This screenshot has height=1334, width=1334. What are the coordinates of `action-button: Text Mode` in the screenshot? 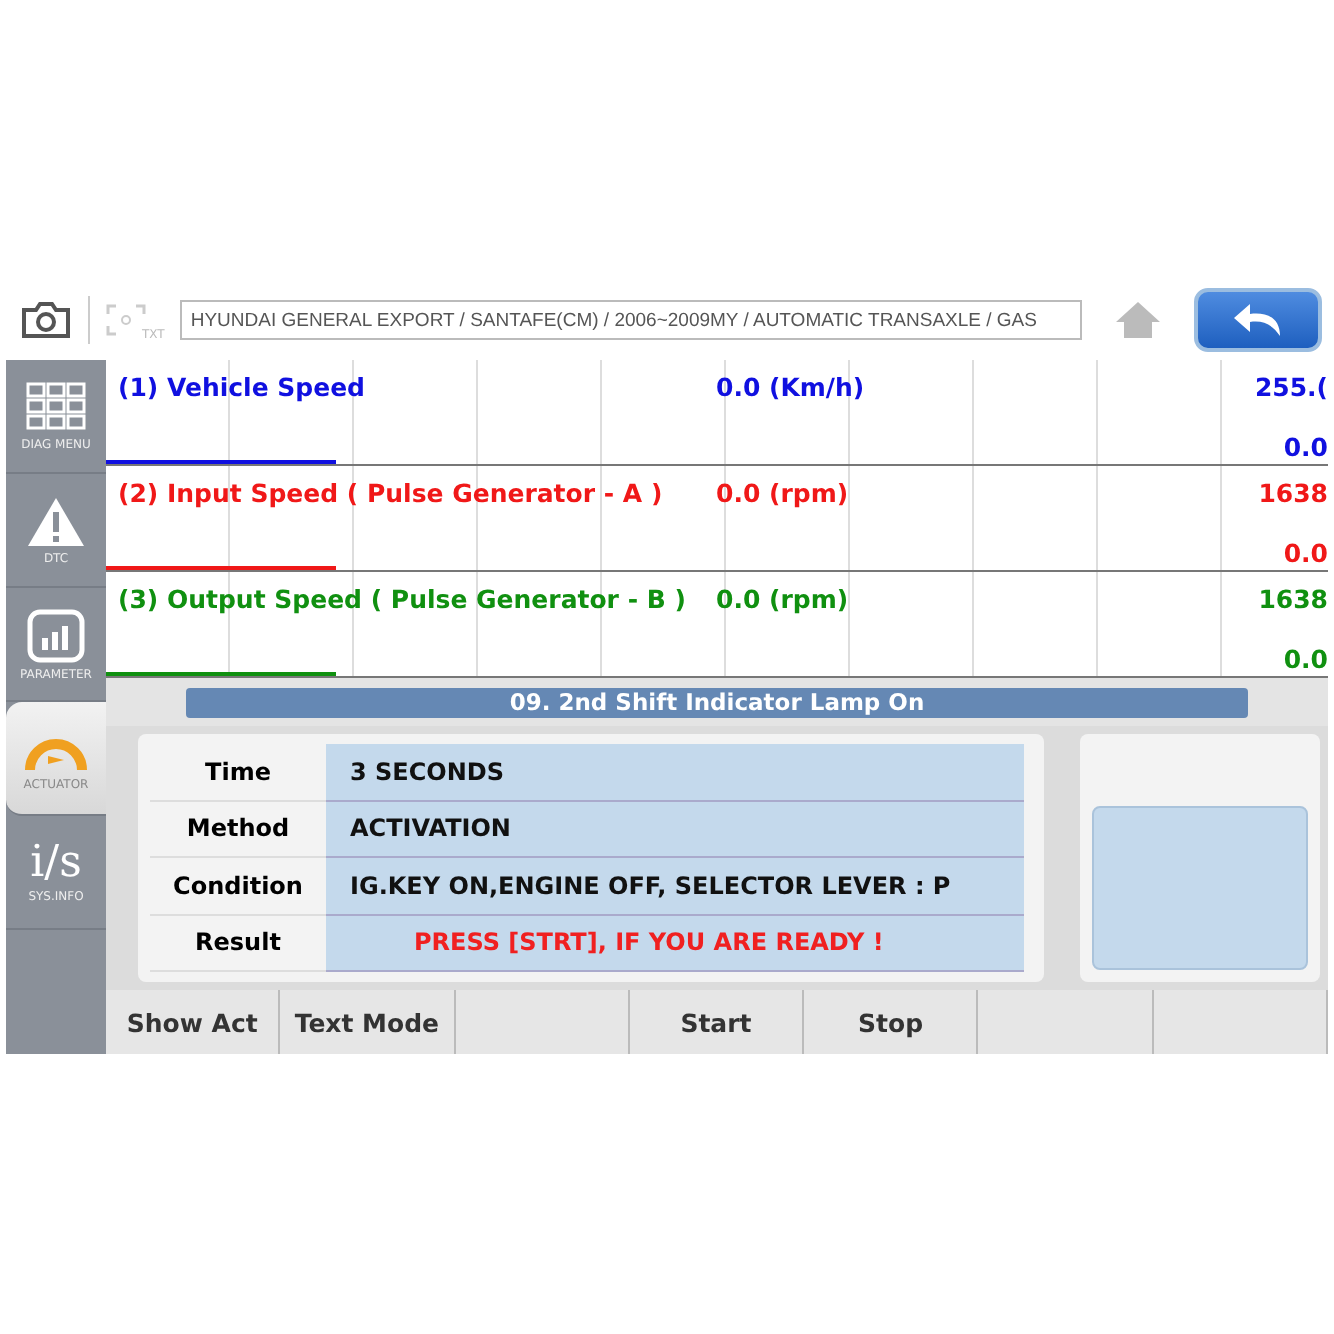 It's located at (368, 1022).